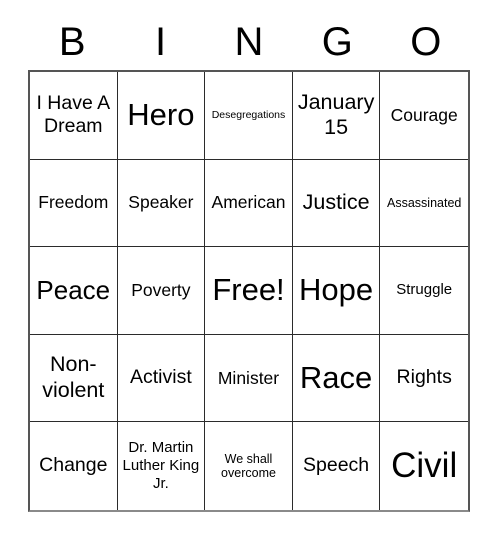  I want to click on bingo-cell: Change, so click(74, 466).